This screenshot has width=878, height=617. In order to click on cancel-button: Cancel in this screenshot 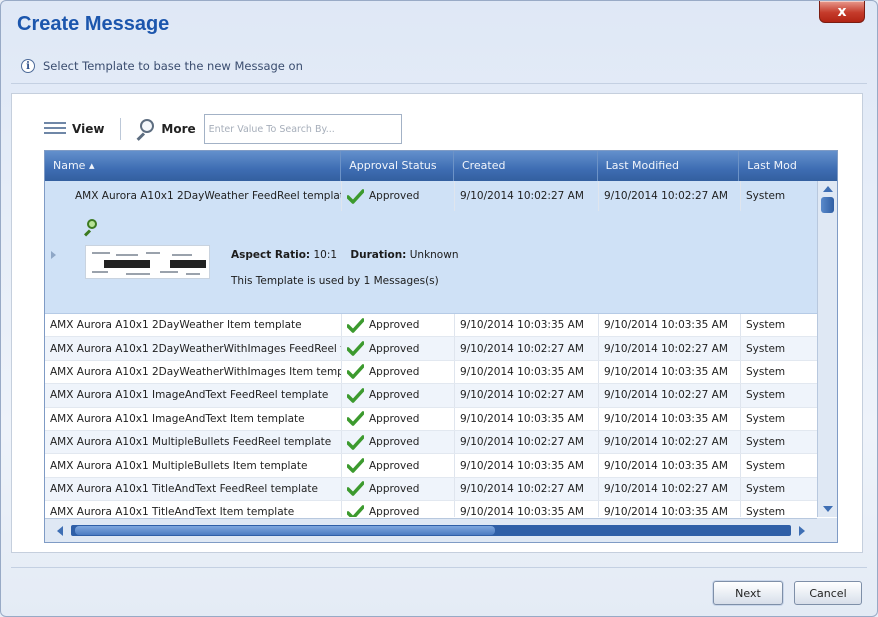, I will do `click(828, 593)`.